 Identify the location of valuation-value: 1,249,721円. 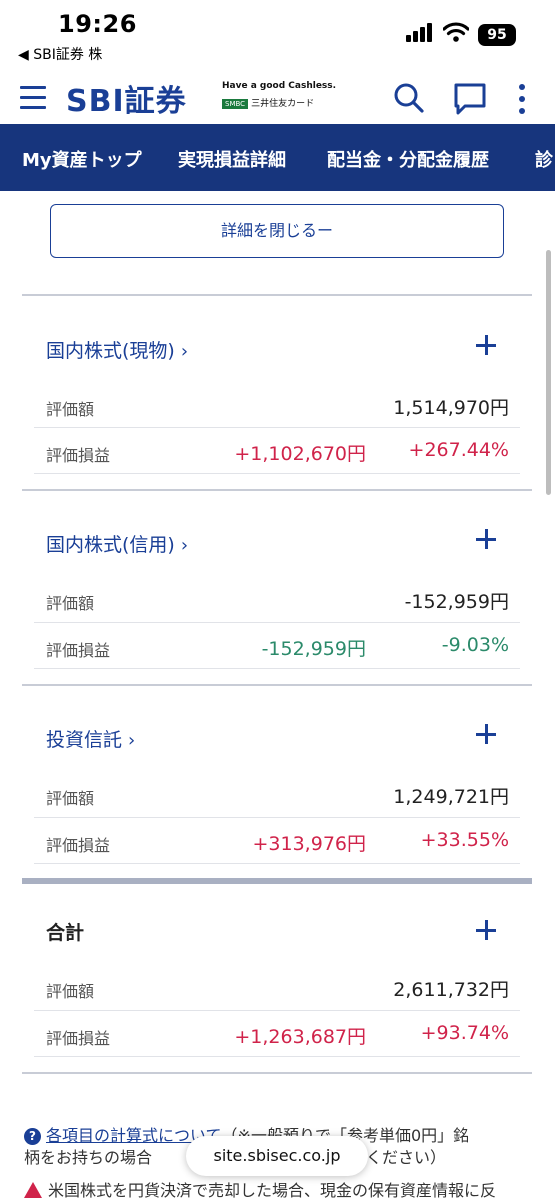
(451, 797).